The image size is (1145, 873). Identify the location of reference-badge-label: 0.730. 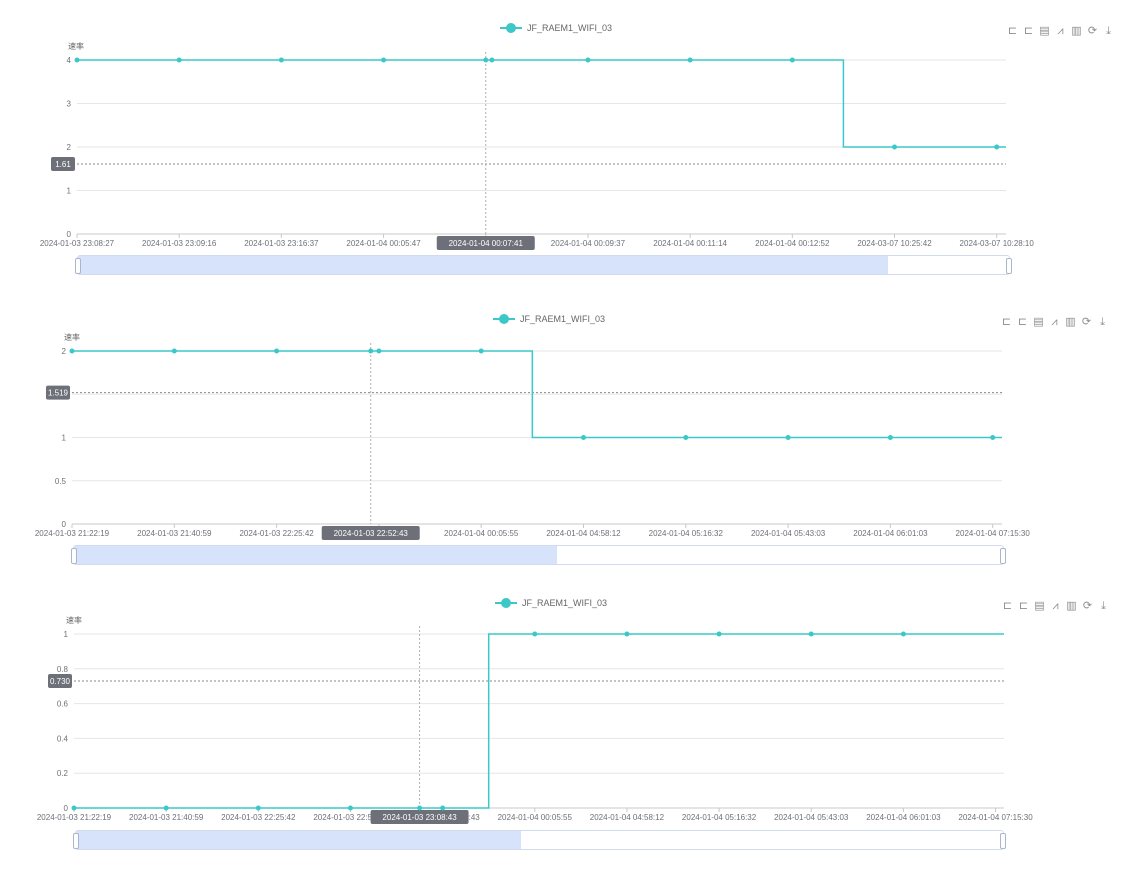
(60, 681).